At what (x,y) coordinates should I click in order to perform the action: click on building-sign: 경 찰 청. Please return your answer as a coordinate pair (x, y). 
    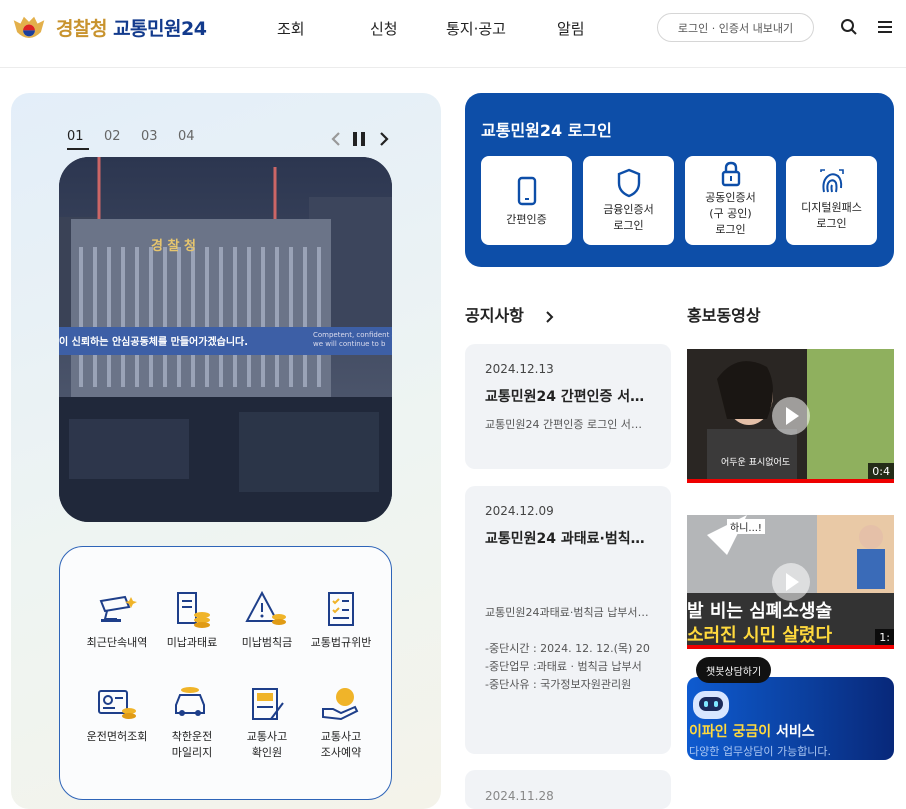
    Looking at the image, I should click on (173, 246).